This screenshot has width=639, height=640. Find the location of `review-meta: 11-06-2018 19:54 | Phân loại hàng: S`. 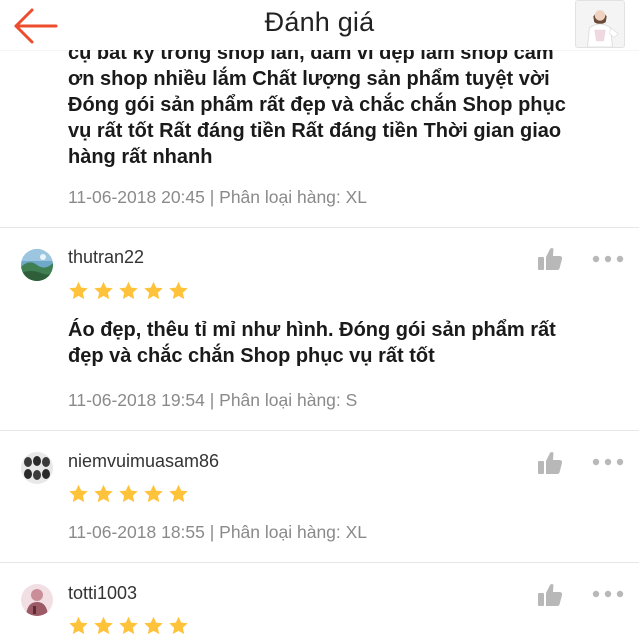

review-meta: 11-06-2018 19:54 | Phân loại hàng: S is located at coordinates (213, 400).